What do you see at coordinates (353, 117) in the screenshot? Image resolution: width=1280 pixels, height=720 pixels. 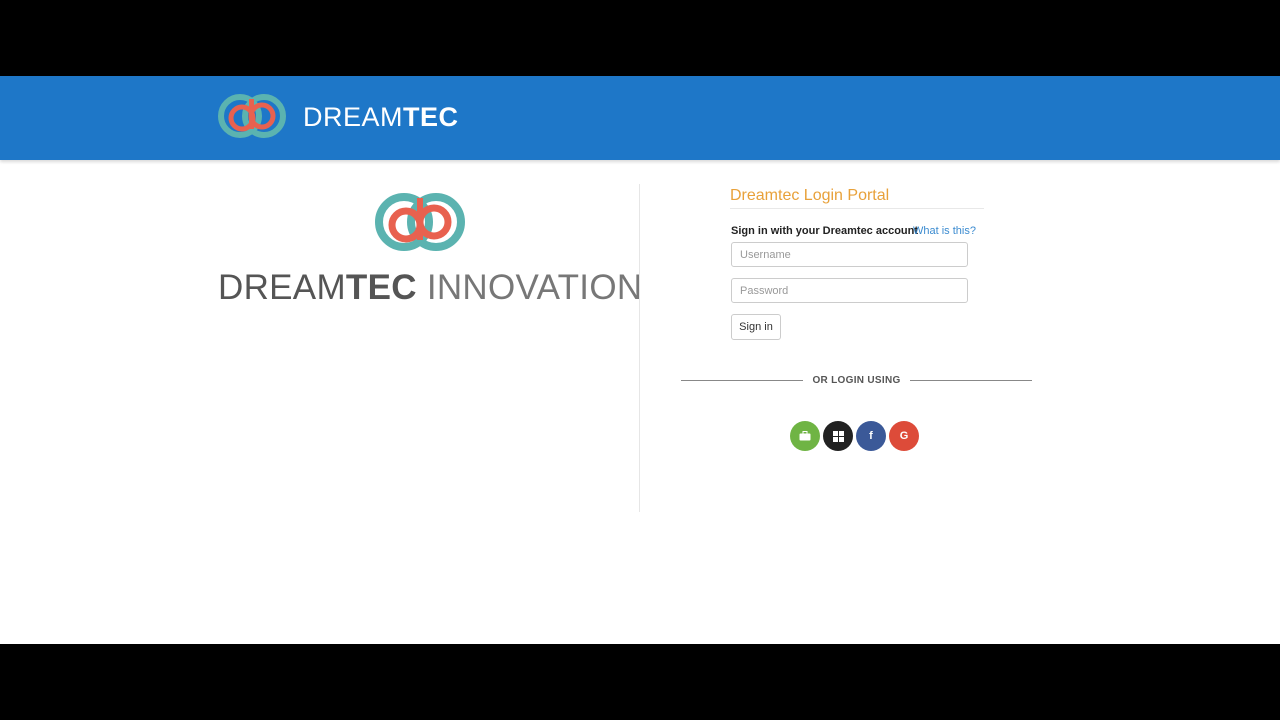 I see `header-brand-light: DREAM` at bounding box center [353, 117].